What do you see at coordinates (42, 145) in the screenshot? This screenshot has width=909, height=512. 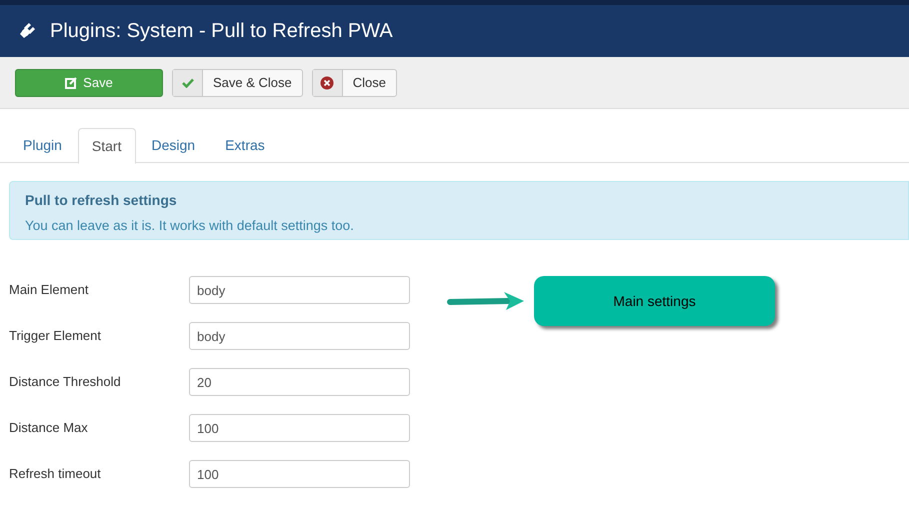 I see `tab: Plugin` at bounding box center [42, 145].